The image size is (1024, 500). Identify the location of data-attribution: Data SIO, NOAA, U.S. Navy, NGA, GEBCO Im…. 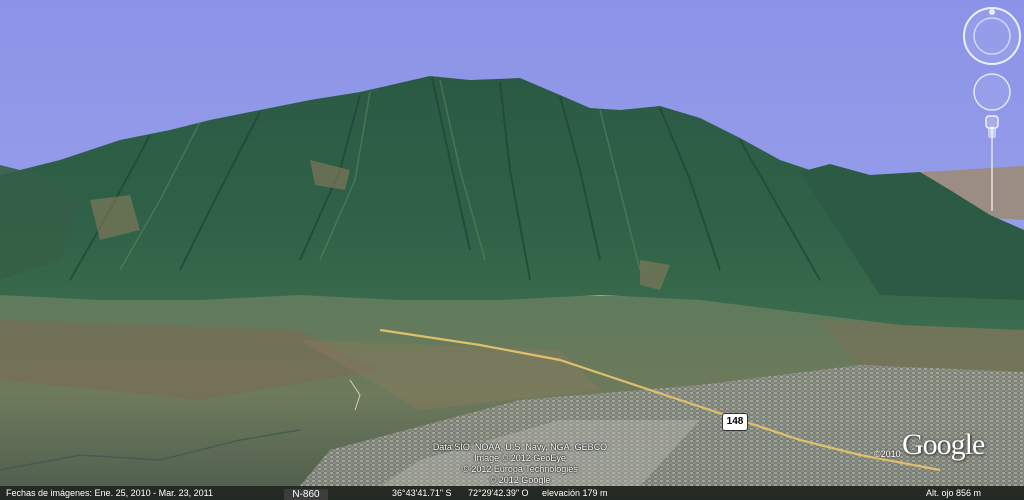
(520, 464).